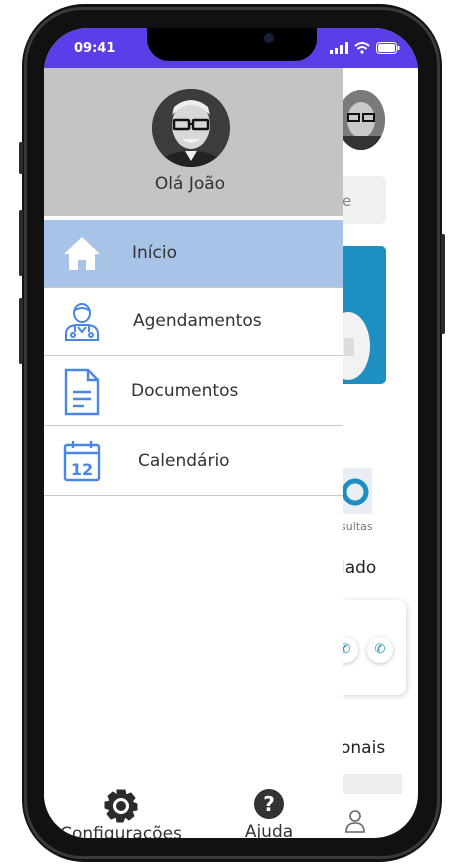 This screenshot has width=456, height=865. Describe the element at coordinates (347, 201) in the screenshot. I see `background-search-text: e` at that location.